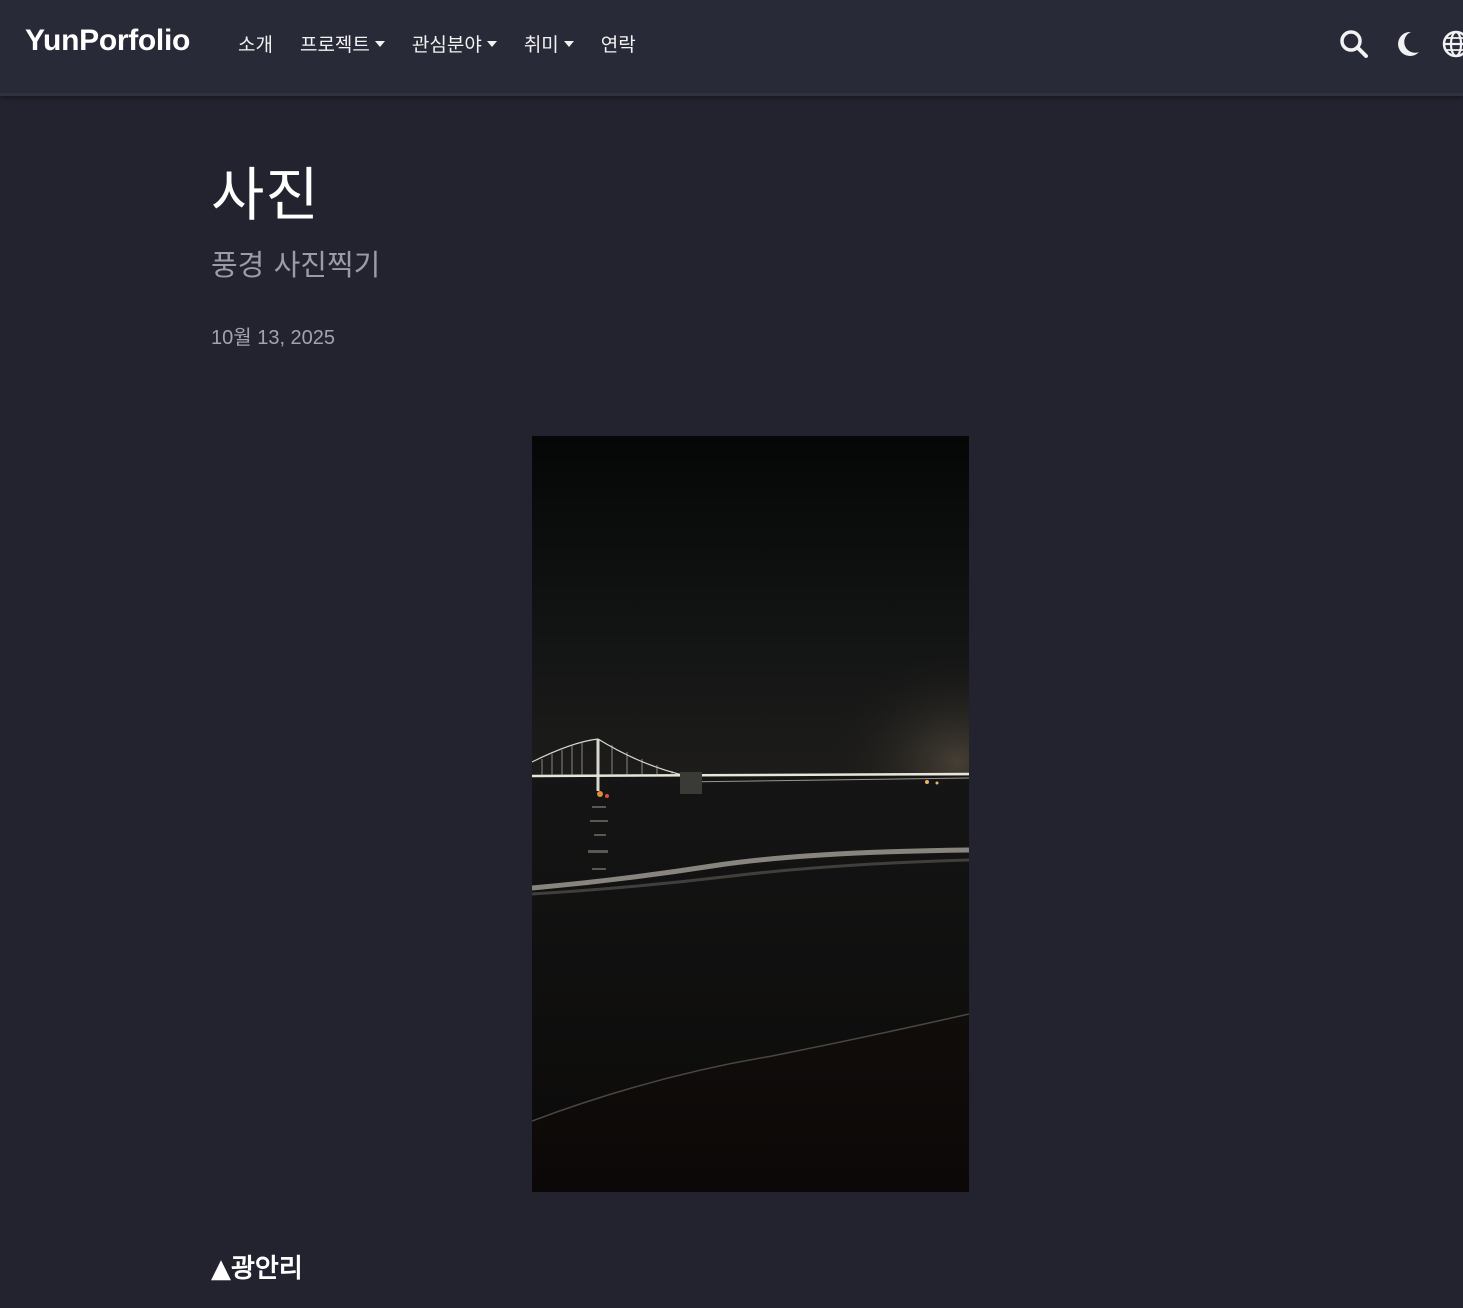 Image resolution: width=1463 pixels, height=1308 pixels. What do you see at coordinates (1354, 44) in the screenshot?
I see `search-icon` at bounding box center [1354, 44].